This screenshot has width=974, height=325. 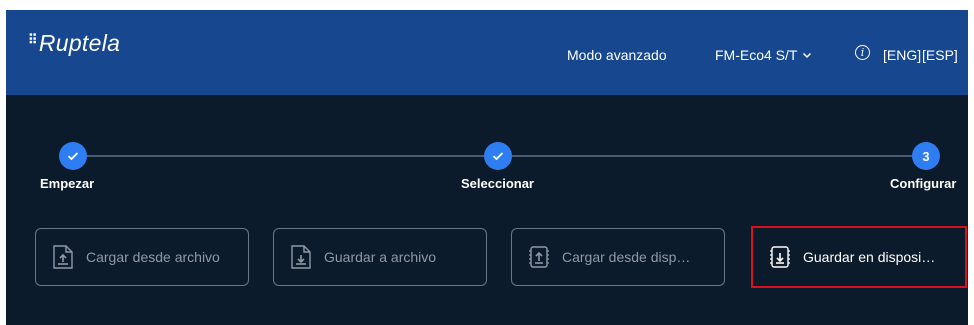 I want to click on save-to-file-button: Guardar a archivo, so click(x=380, y=257).